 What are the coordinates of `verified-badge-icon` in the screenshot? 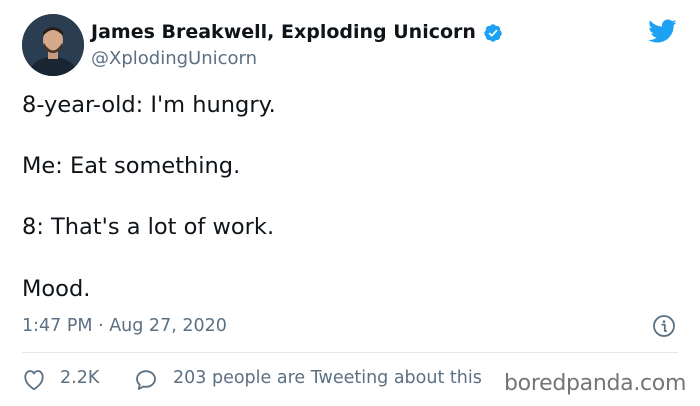 It's located at (493, 33).